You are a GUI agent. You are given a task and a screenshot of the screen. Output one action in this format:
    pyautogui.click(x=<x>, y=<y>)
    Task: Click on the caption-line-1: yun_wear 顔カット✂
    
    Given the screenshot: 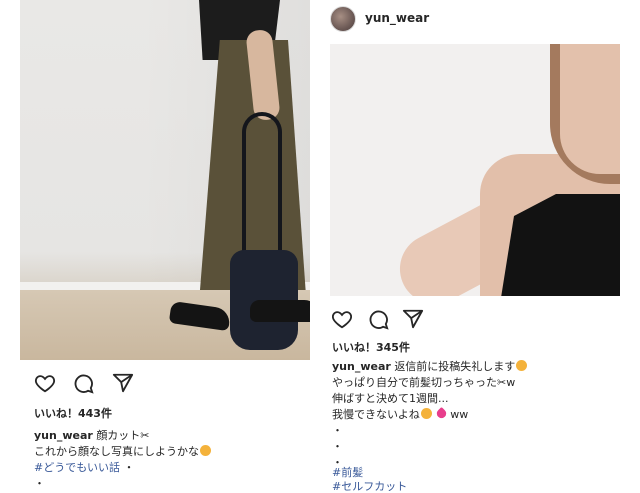 What is the action you would take?
    pyautogui.click(x=92, y=435)
    